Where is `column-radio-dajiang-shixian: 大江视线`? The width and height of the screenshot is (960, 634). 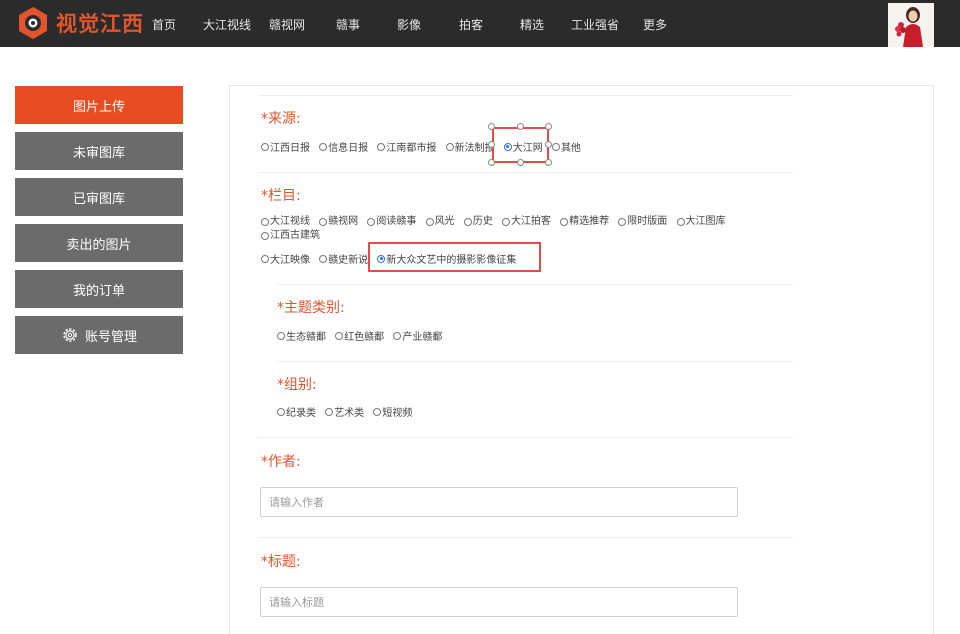
column-radio-dajiang-shixian: 大江视线 is located at coordinates (285, 222).